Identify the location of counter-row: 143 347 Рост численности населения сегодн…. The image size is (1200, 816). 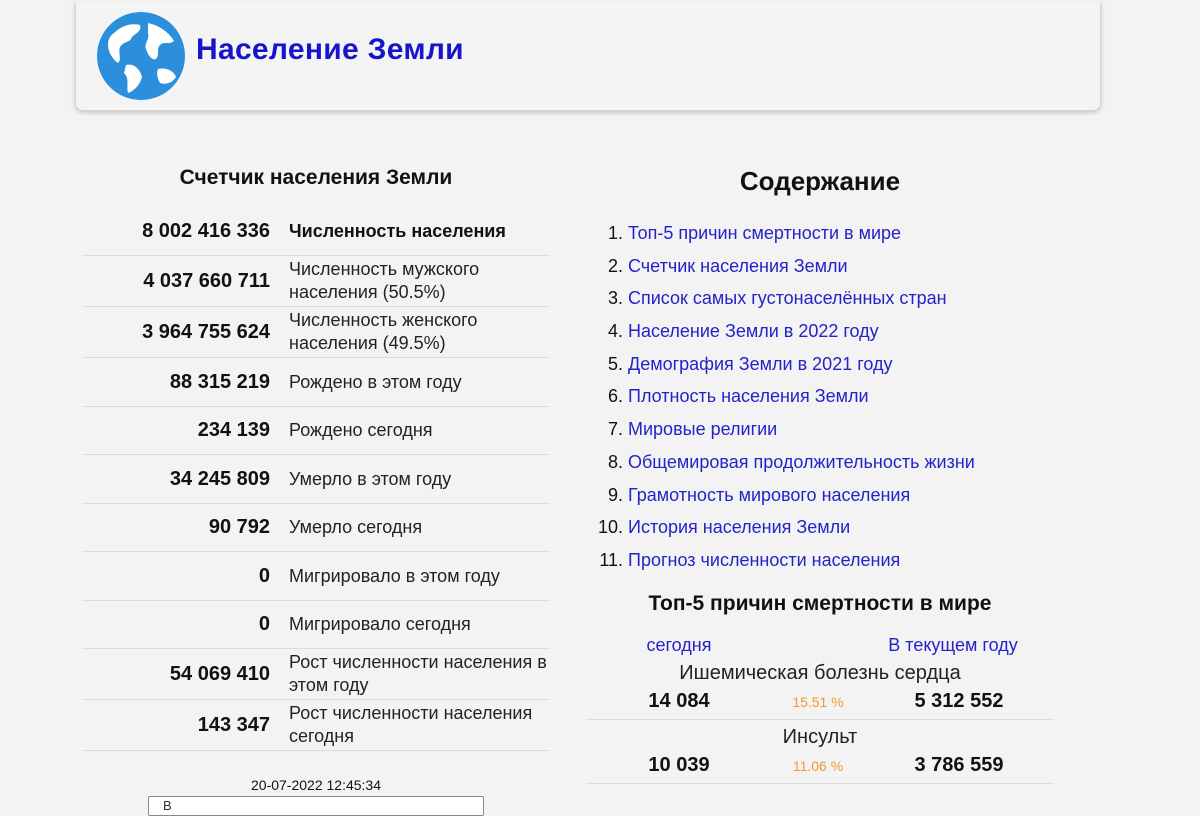
(316, 725).